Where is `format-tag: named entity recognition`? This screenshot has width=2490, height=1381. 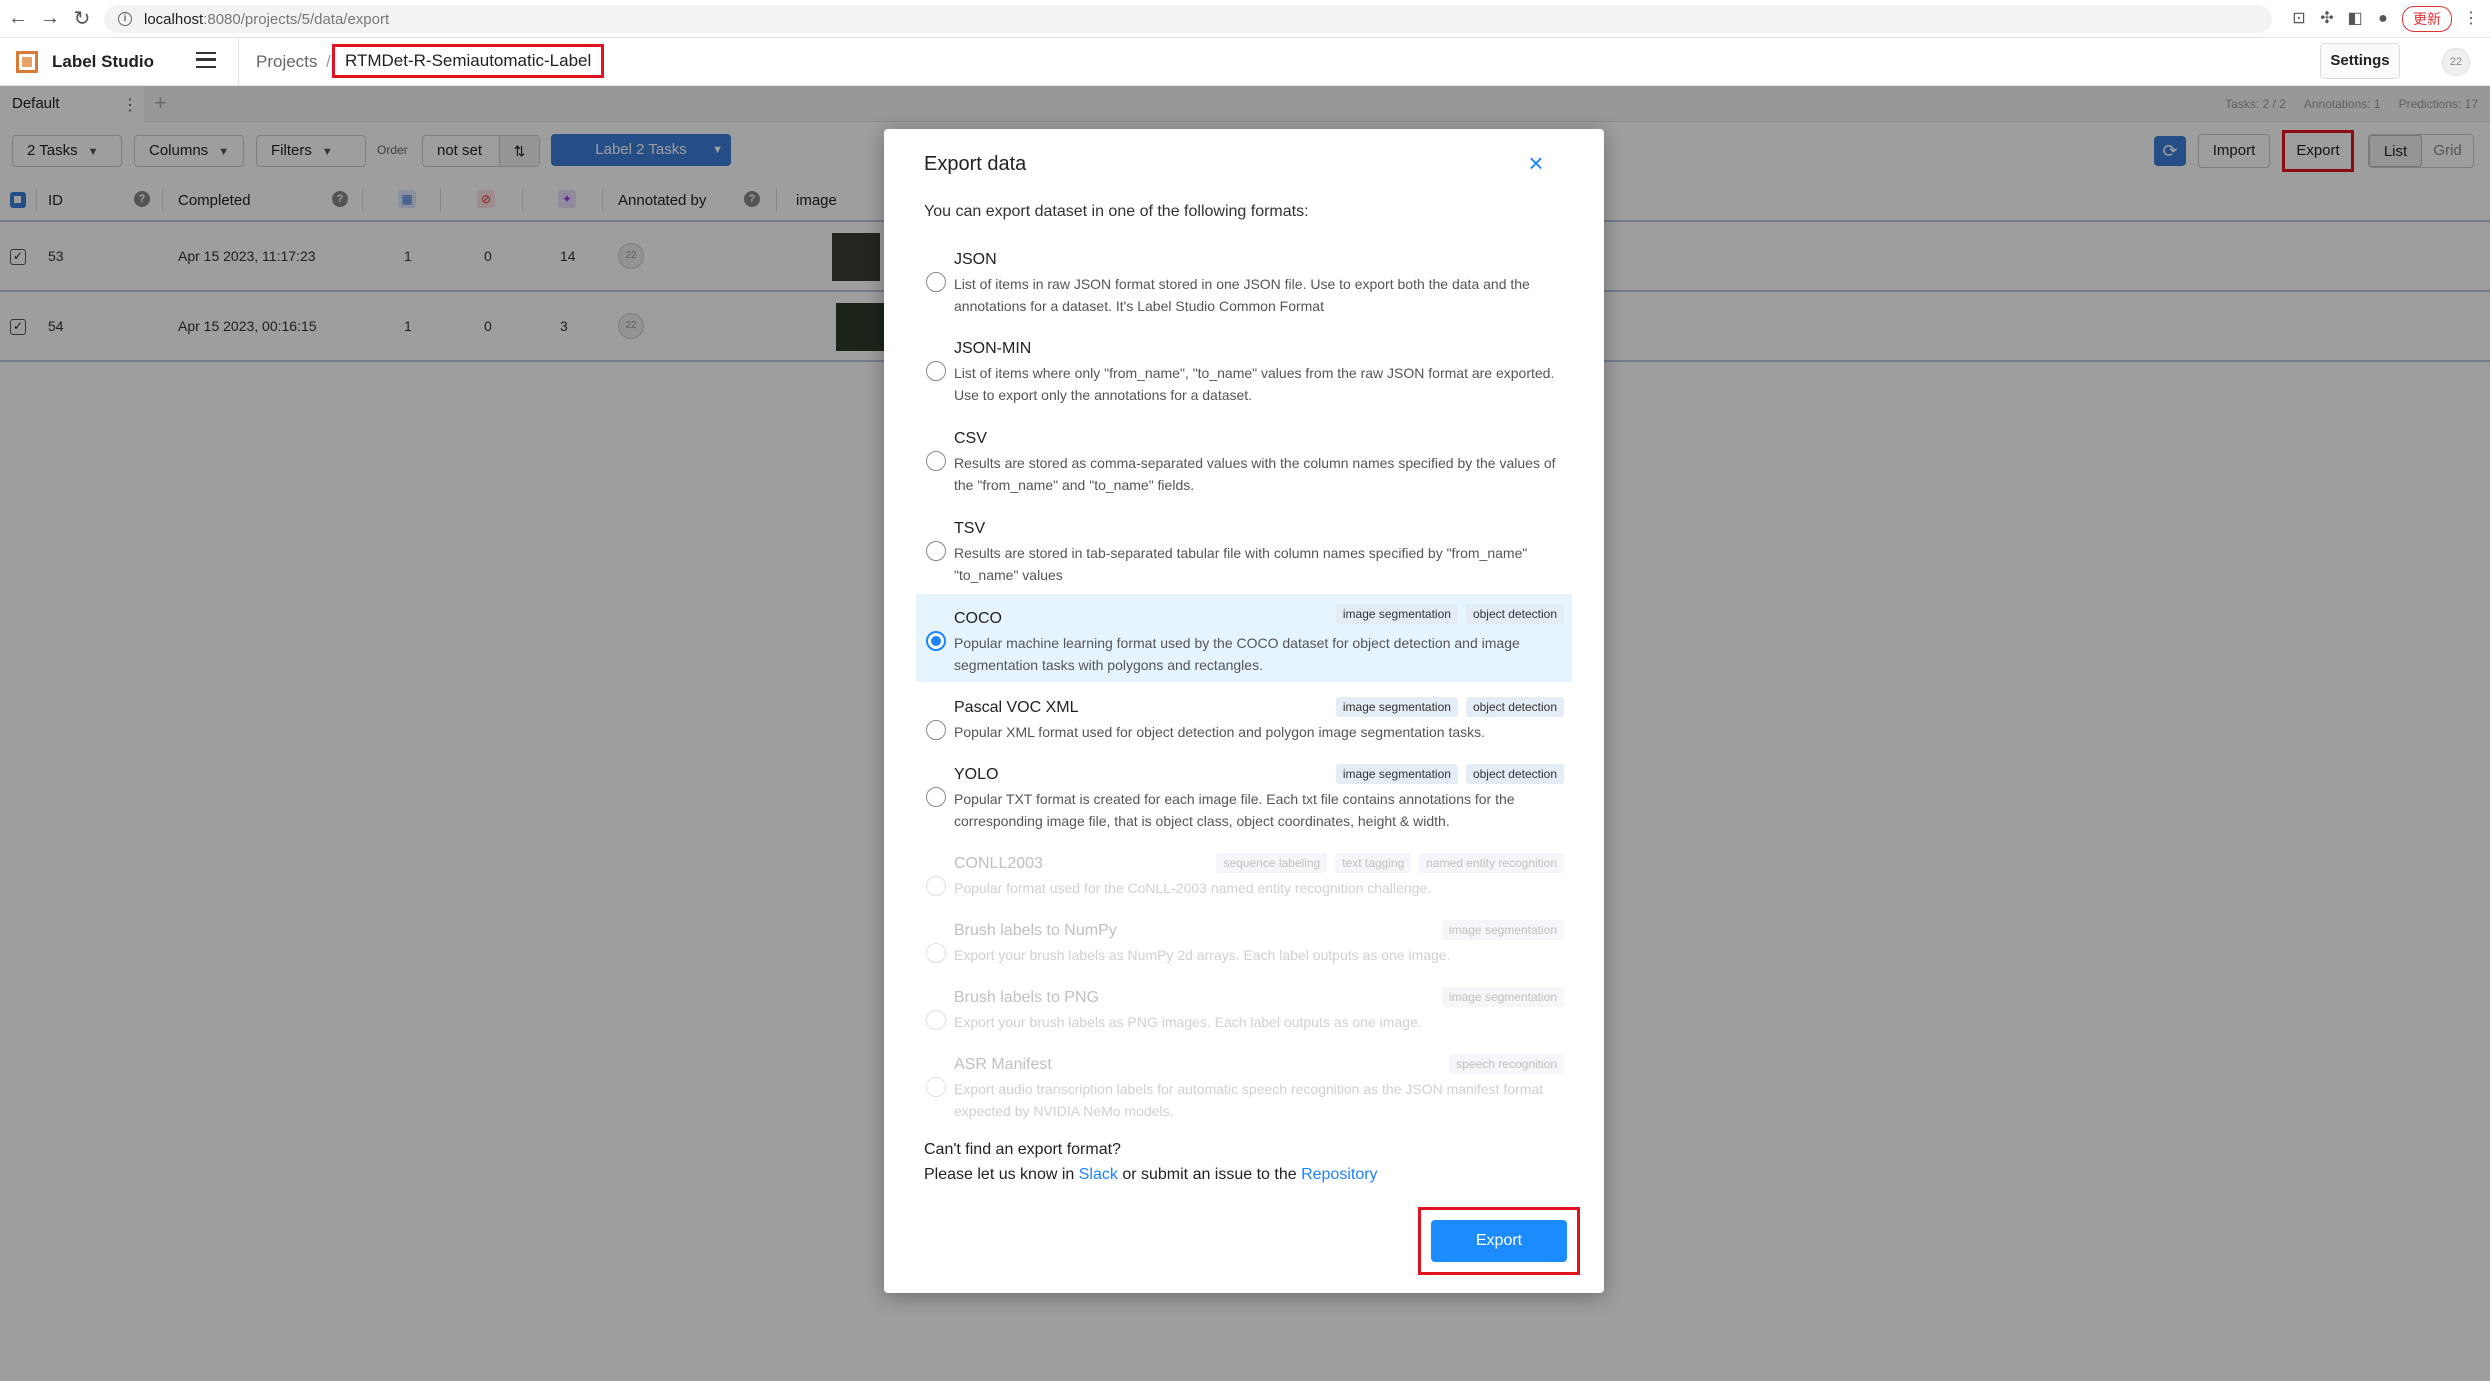 format-tag: named entity recognition is located at coordinates (1491, 863).